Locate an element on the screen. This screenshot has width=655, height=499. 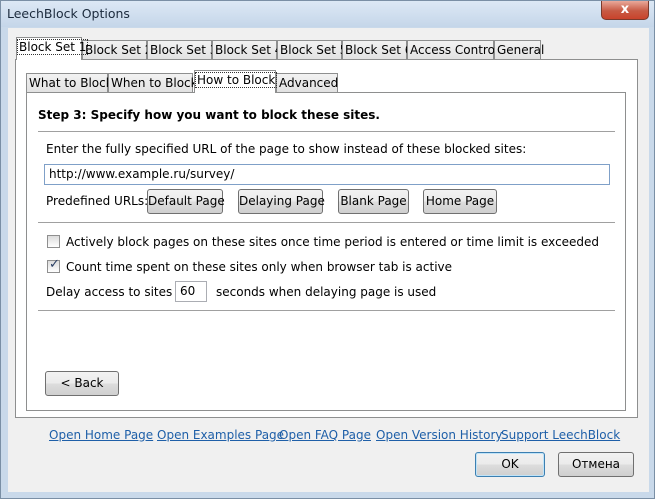
delay-seconds-input: 60 is located at coordinates (191, 291).